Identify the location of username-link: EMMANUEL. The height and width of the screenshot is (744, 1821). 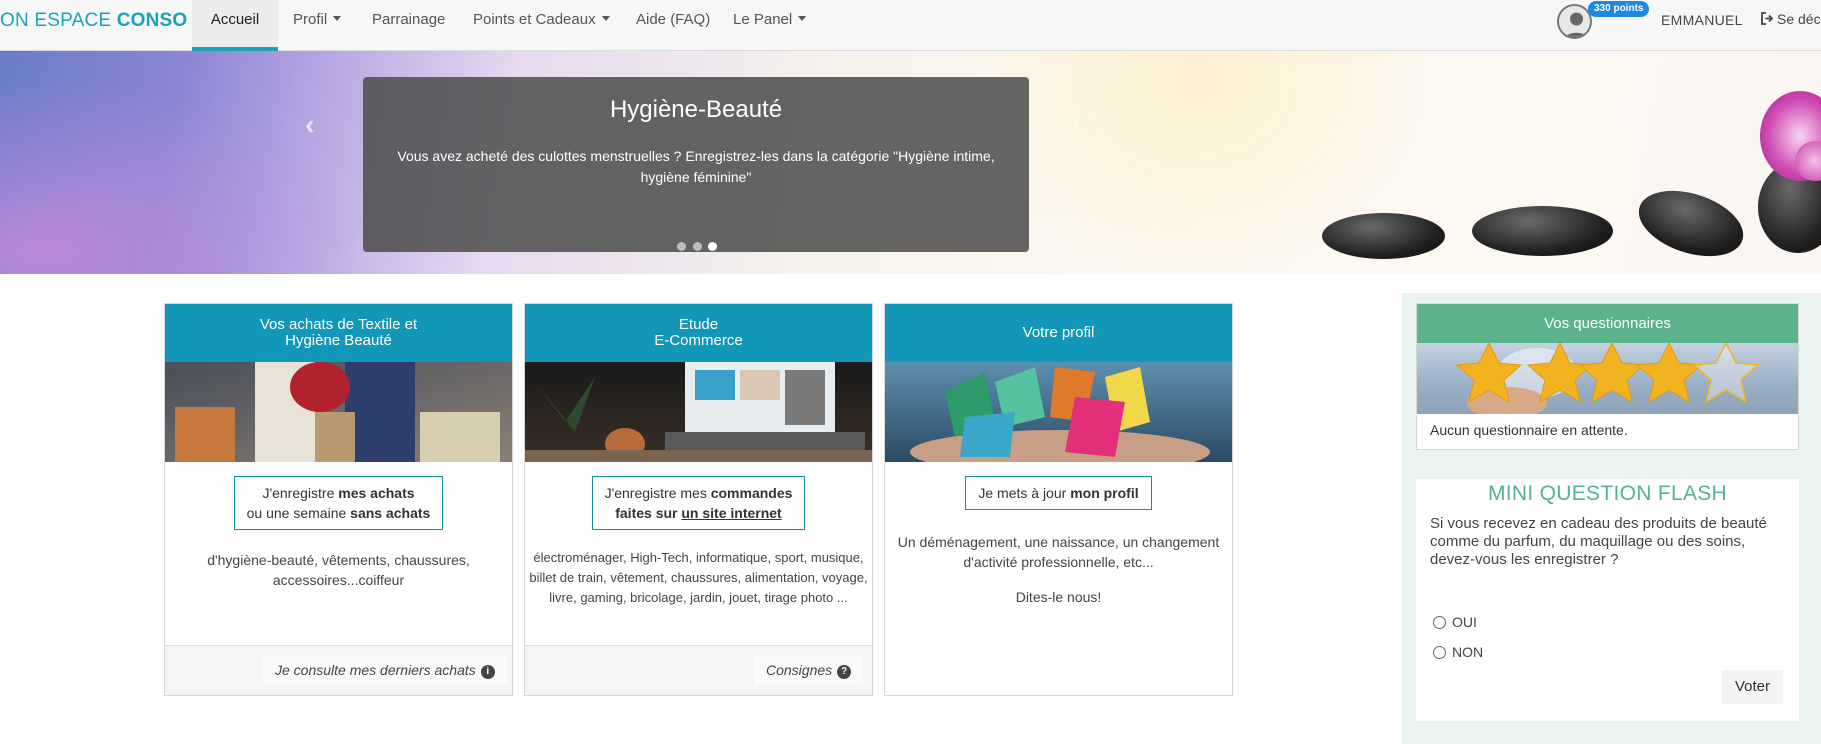
(1702, 20).